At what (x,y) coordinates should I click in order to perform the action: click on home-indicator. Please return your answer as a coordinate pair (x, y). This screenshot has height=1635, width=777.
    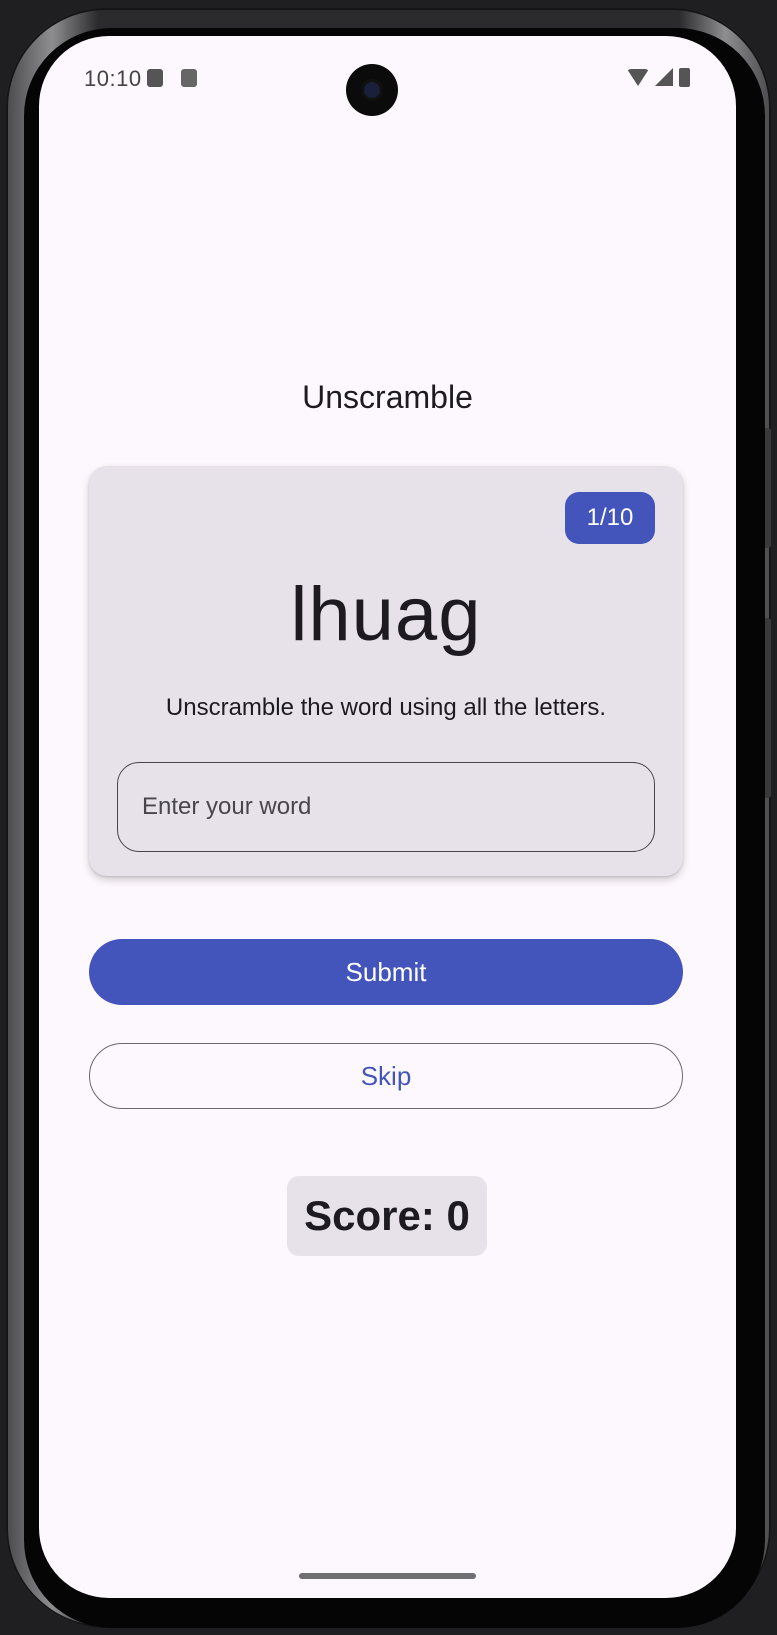
    Looking at the image, I should click on (387, 1576).